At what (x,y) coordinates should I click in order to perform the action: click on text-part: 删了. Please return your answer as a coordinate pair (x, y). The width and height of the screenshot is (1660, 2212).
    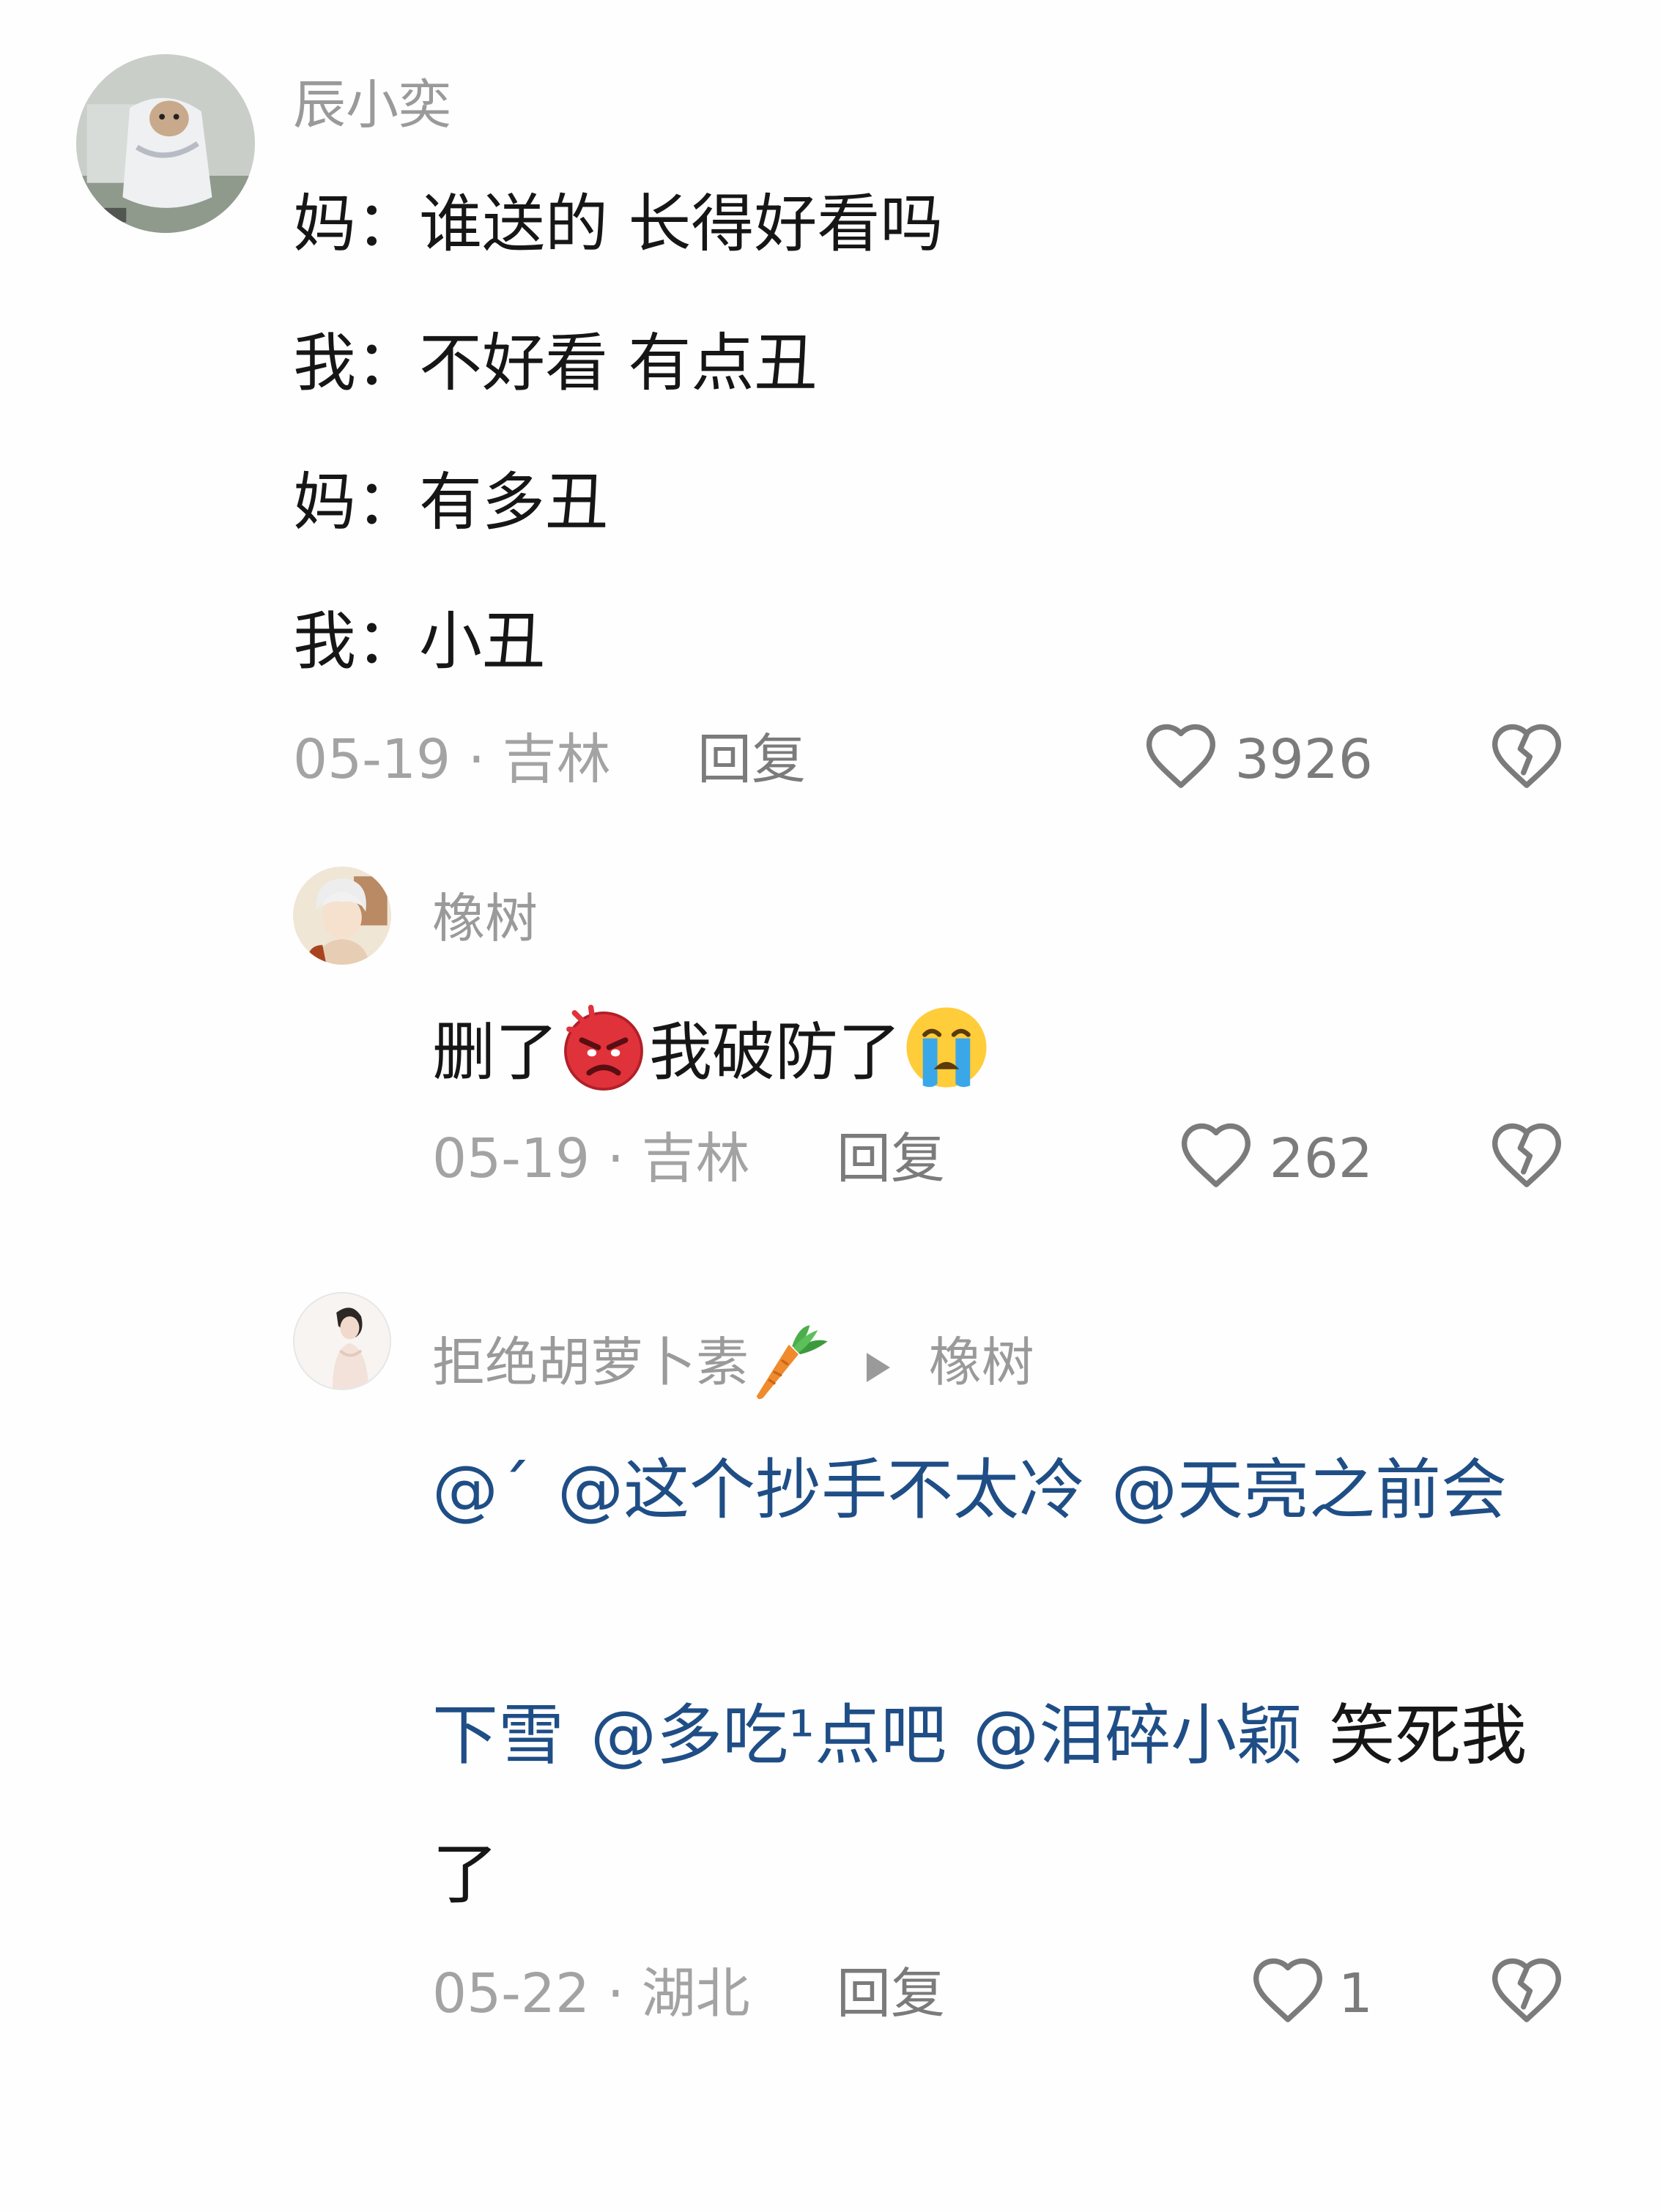
    Looking at the image, I should click on (495, 1052).